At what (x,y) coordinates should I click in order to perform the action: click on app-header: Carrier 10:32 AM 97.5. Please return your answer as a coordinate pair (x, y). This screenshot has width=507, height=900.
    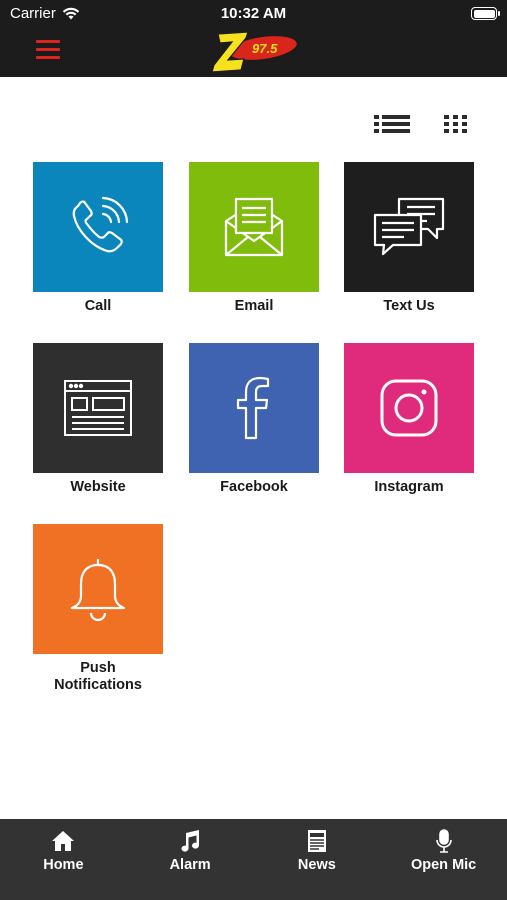
    Looking at the image, I should click on (253, 38).